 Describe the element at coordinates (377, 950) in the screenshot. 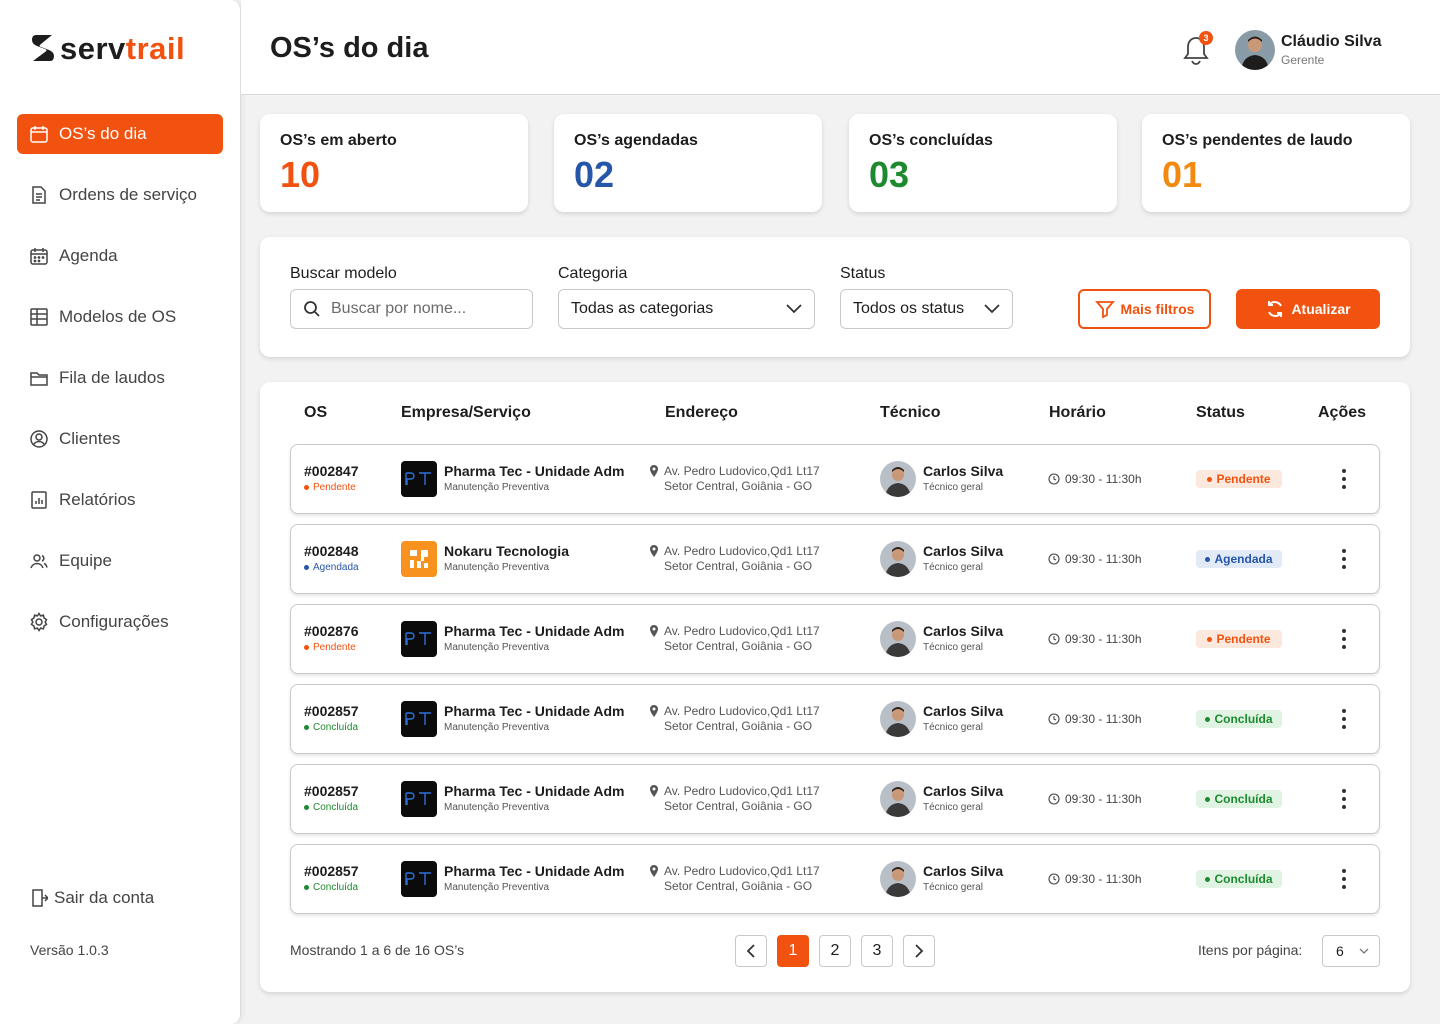

I see `pagination-summary: Mostrando 1 a 6 de 16 OS’s` at that location.